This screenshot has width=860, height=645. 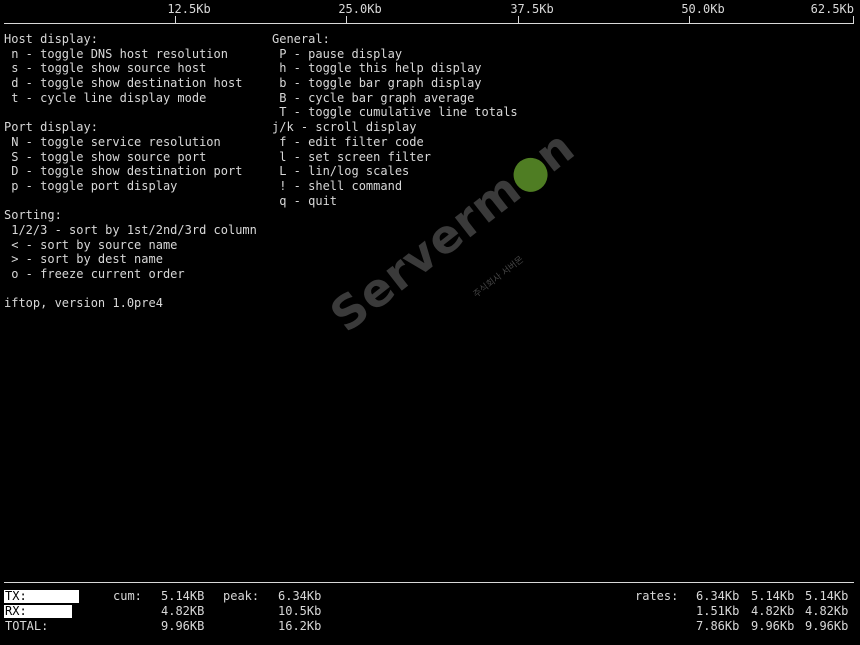 What do you see at coordinates (51, 39) in the screenshot?
I see `help-heading-host: Host display:` at bounding box center [51, 39].